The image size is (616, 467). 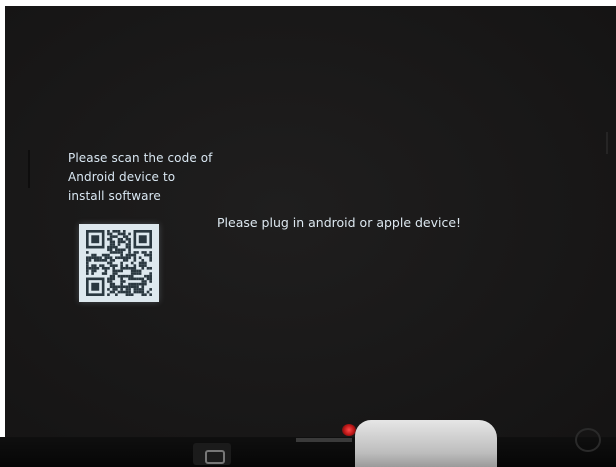 I want to click on qr-code-icon, so click(x=119, y=263).